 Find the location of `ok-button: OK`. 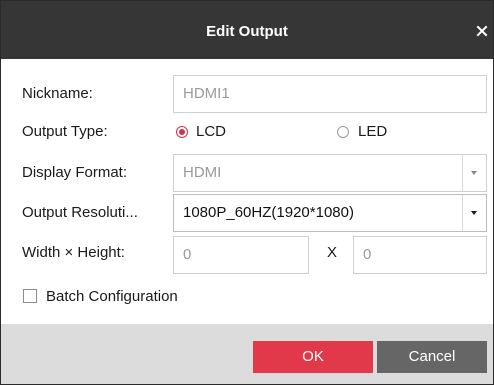

ok-button: OK is located at coordinates (313, 357).